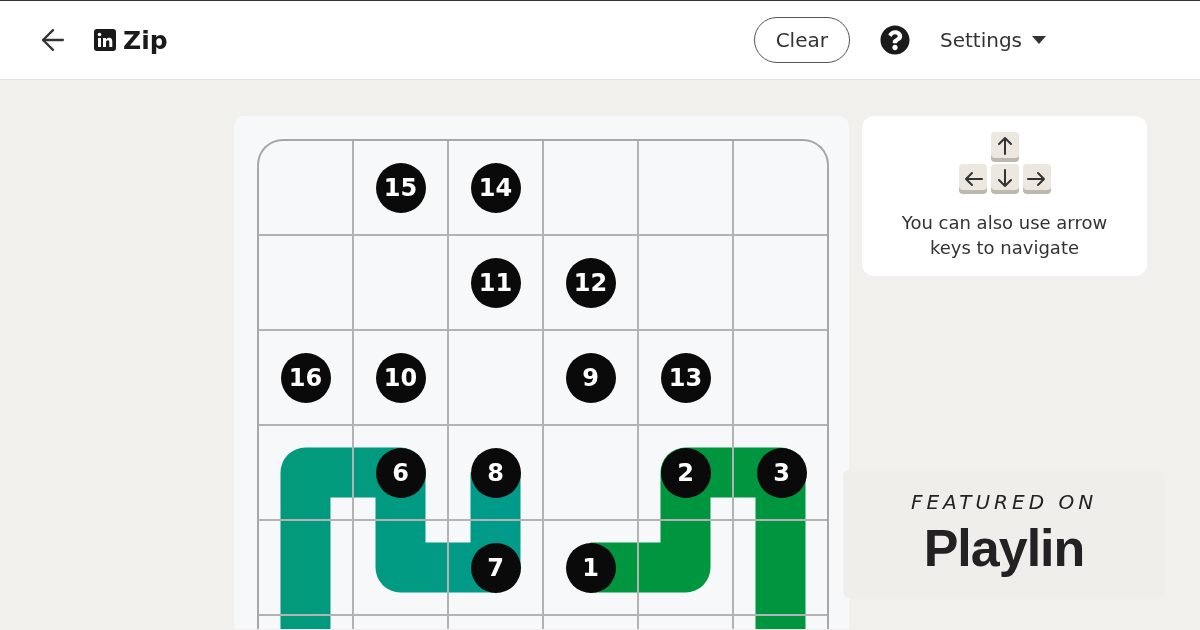  I want to click on number-badge: 13, so click(685, 377).